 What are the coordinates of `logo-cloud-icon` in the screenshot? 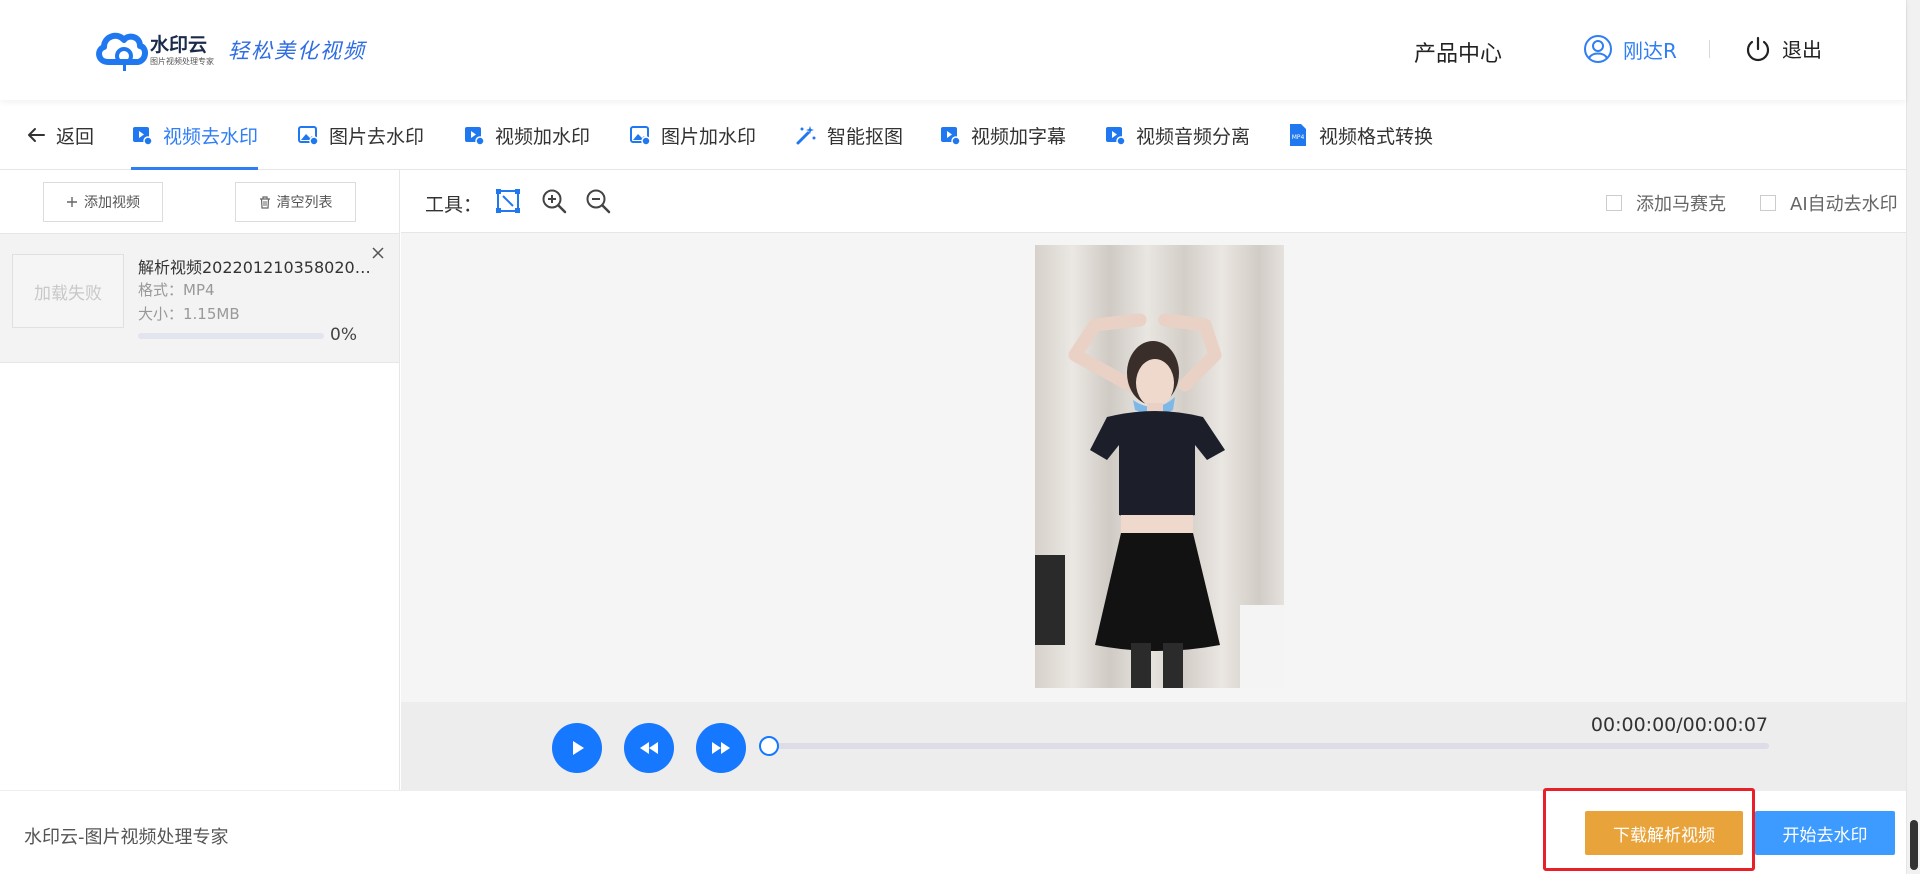 It's located at (122, 51).